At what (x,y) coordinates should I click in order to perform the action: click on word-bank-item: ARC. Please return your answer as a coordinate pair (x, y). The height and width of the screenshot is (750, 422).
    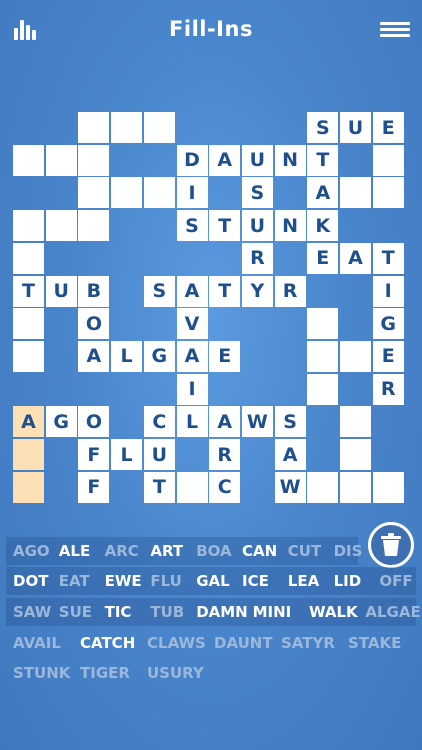
    Looking at the image, I should click on (122, 551).